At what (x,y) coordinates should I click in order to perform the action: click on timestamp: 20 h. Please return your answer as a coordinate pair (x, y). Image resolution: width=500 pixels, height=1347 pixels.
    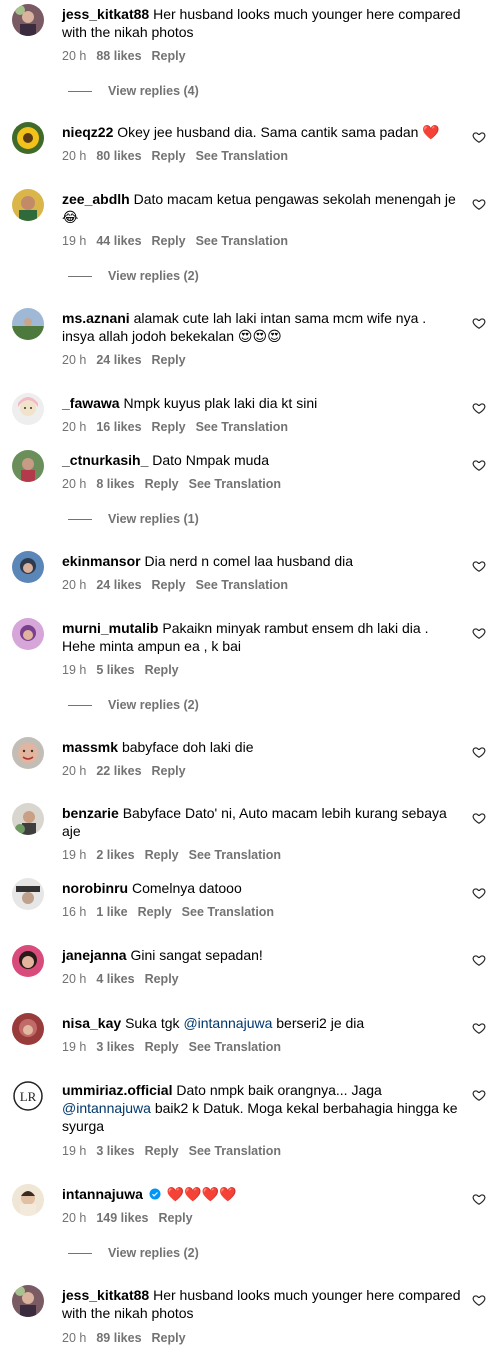
    Looking at the image, I should click on (74, 979).